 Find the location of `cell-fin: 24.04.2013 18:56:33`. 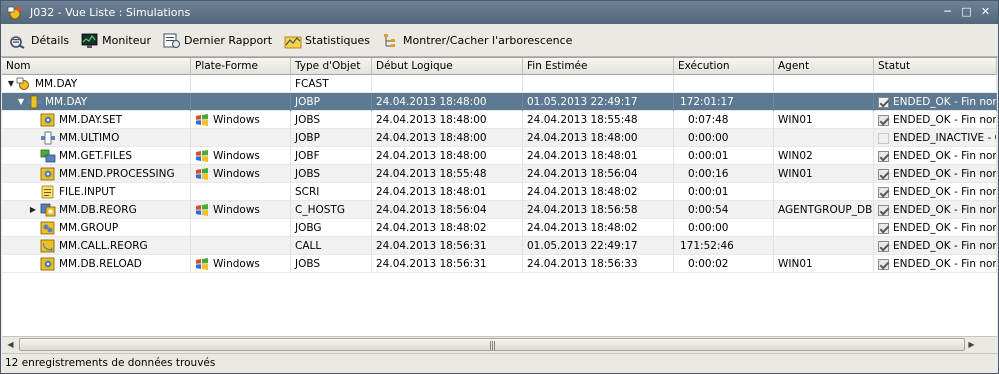

cell-fin: 24.04.2013 18:56:33 is located at coordinates (598, 264).